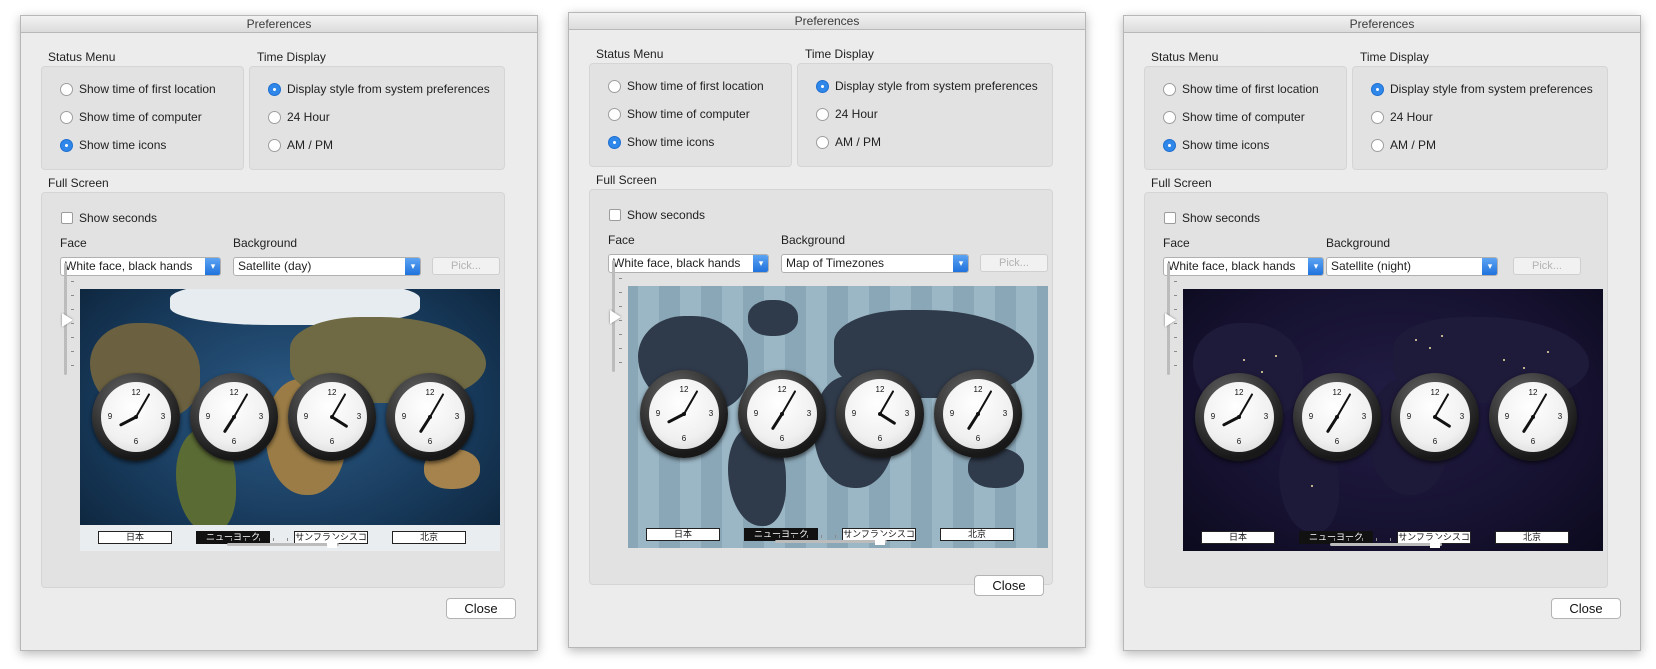 This screenshot has height=669, width=1656. I want to click on status-menu-heading: Status Menu, so click(1185, 57).